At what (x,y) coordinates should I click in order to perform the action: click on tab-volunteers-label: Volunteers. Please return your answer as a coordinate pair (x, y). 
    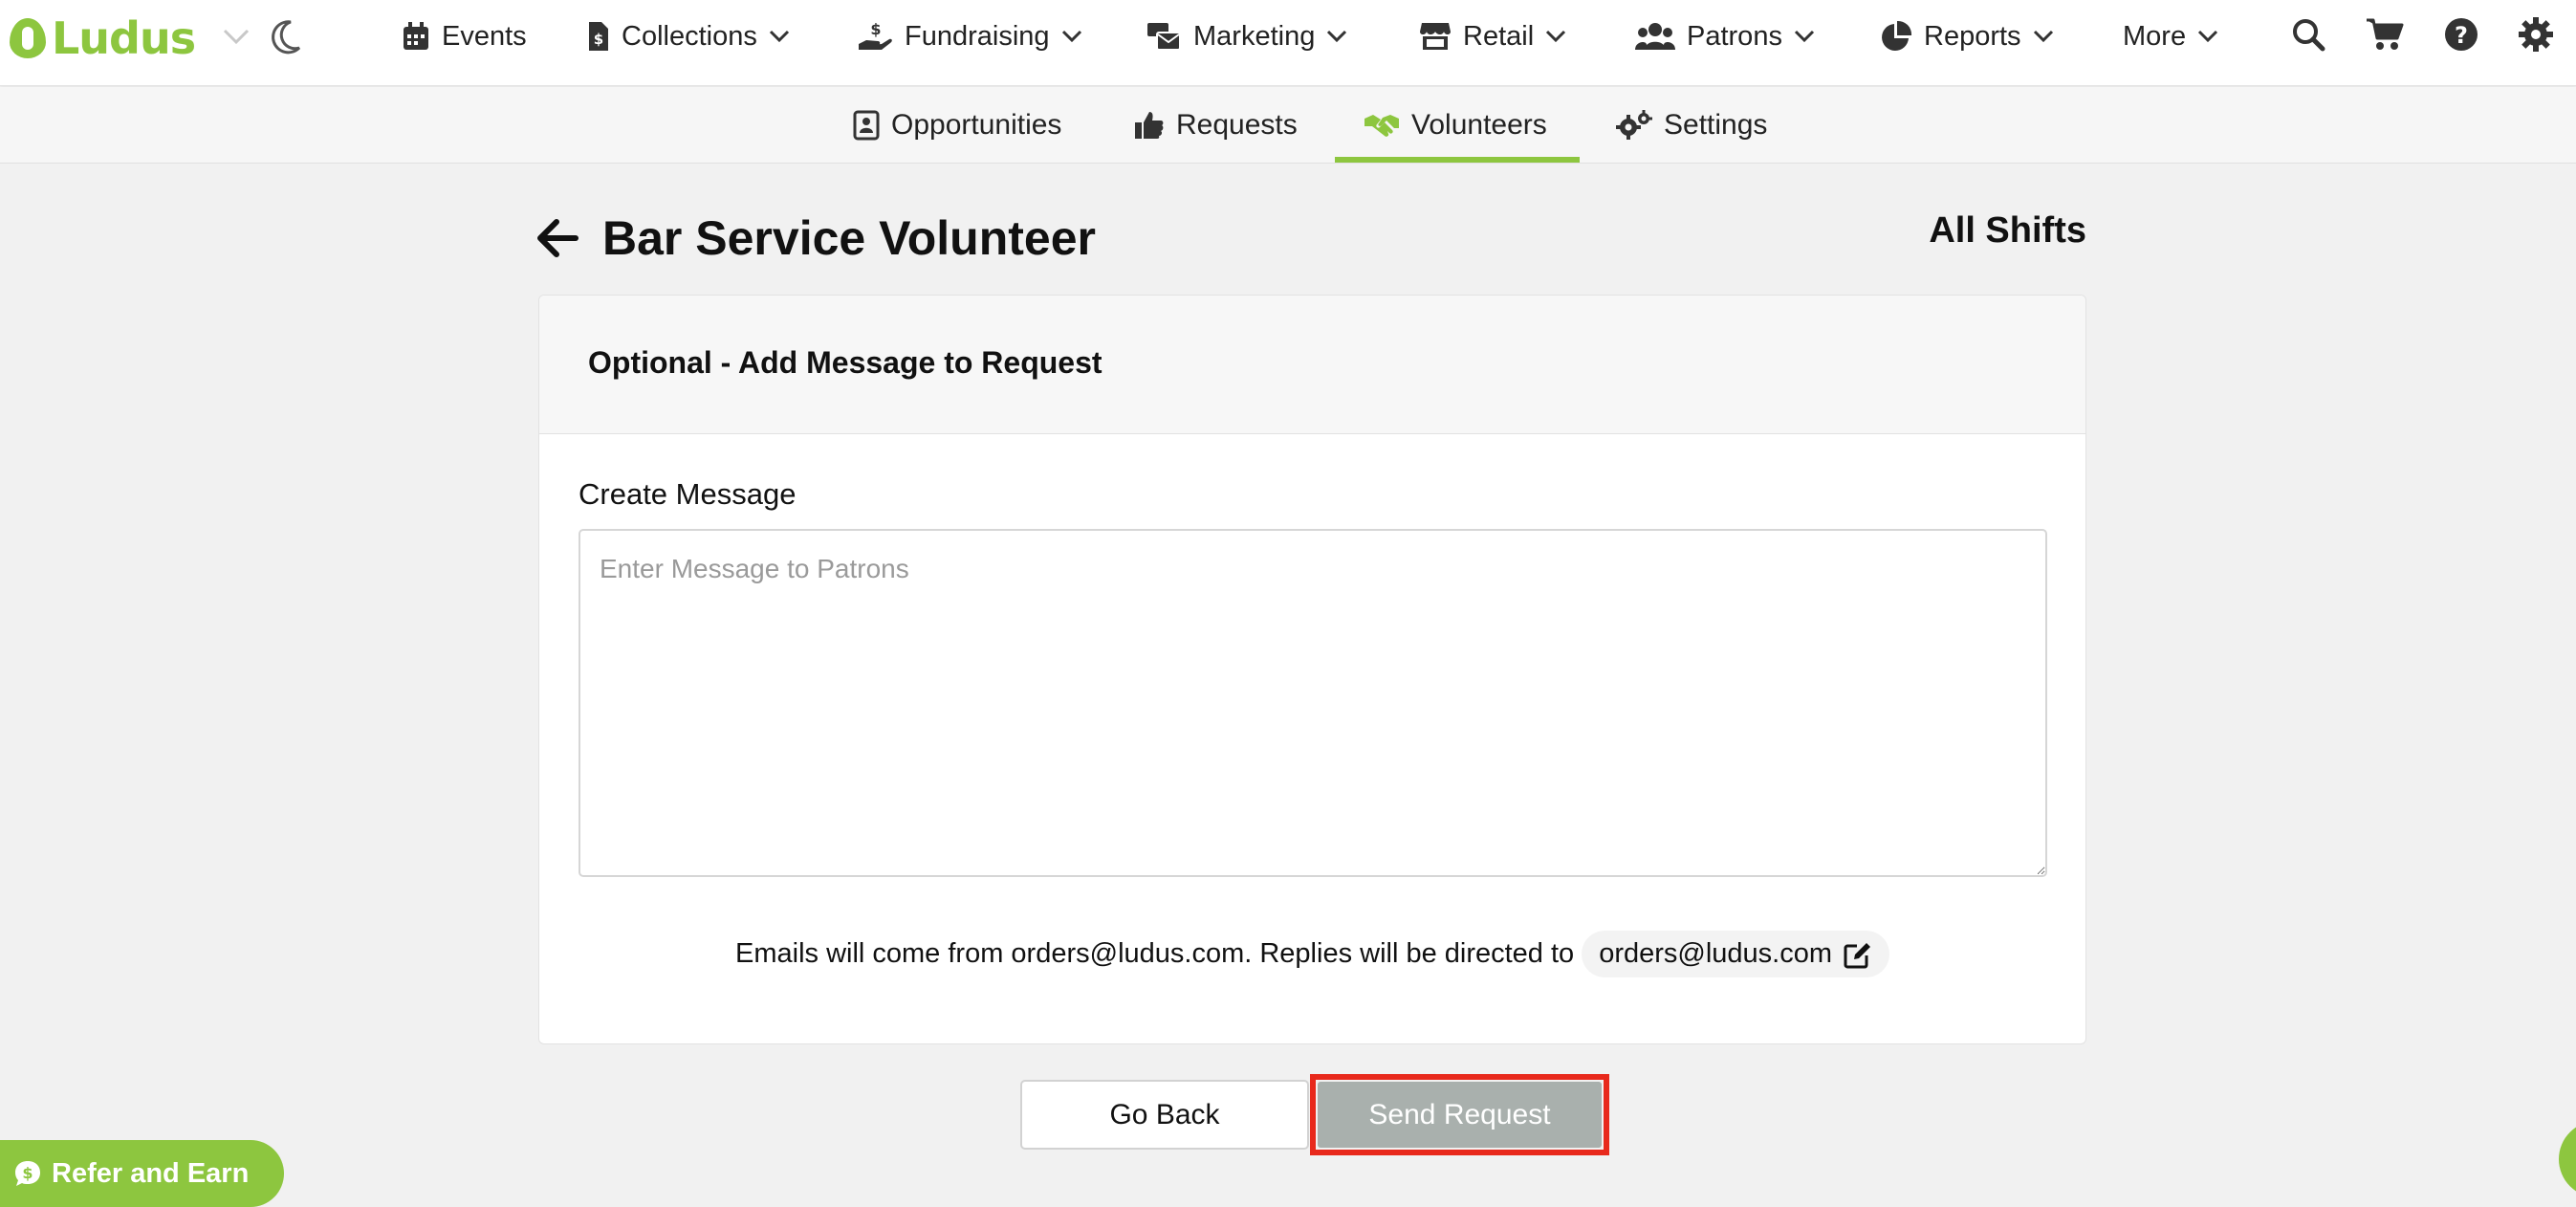
    Looking at the image, I should click on (1479, 125).